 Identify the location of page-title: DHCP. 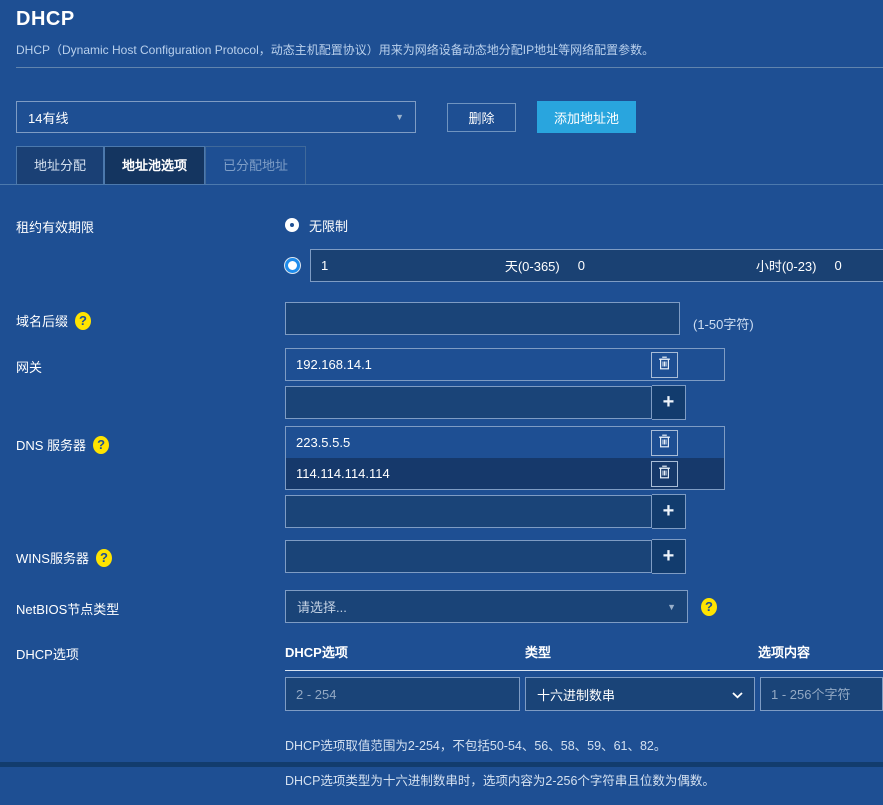
(441, 19).